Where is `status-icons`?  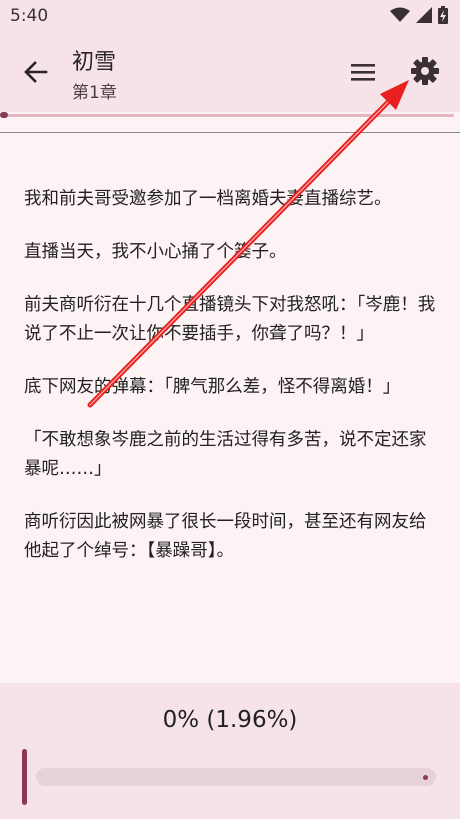
status-icons is located at coordinates (419, 15).